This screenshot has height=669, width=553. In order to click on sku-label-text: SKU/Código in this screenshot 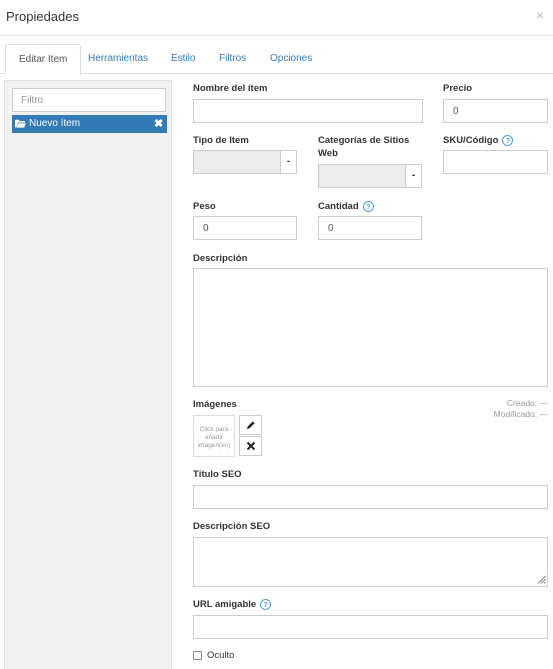, I will do `click(471, 140)`.